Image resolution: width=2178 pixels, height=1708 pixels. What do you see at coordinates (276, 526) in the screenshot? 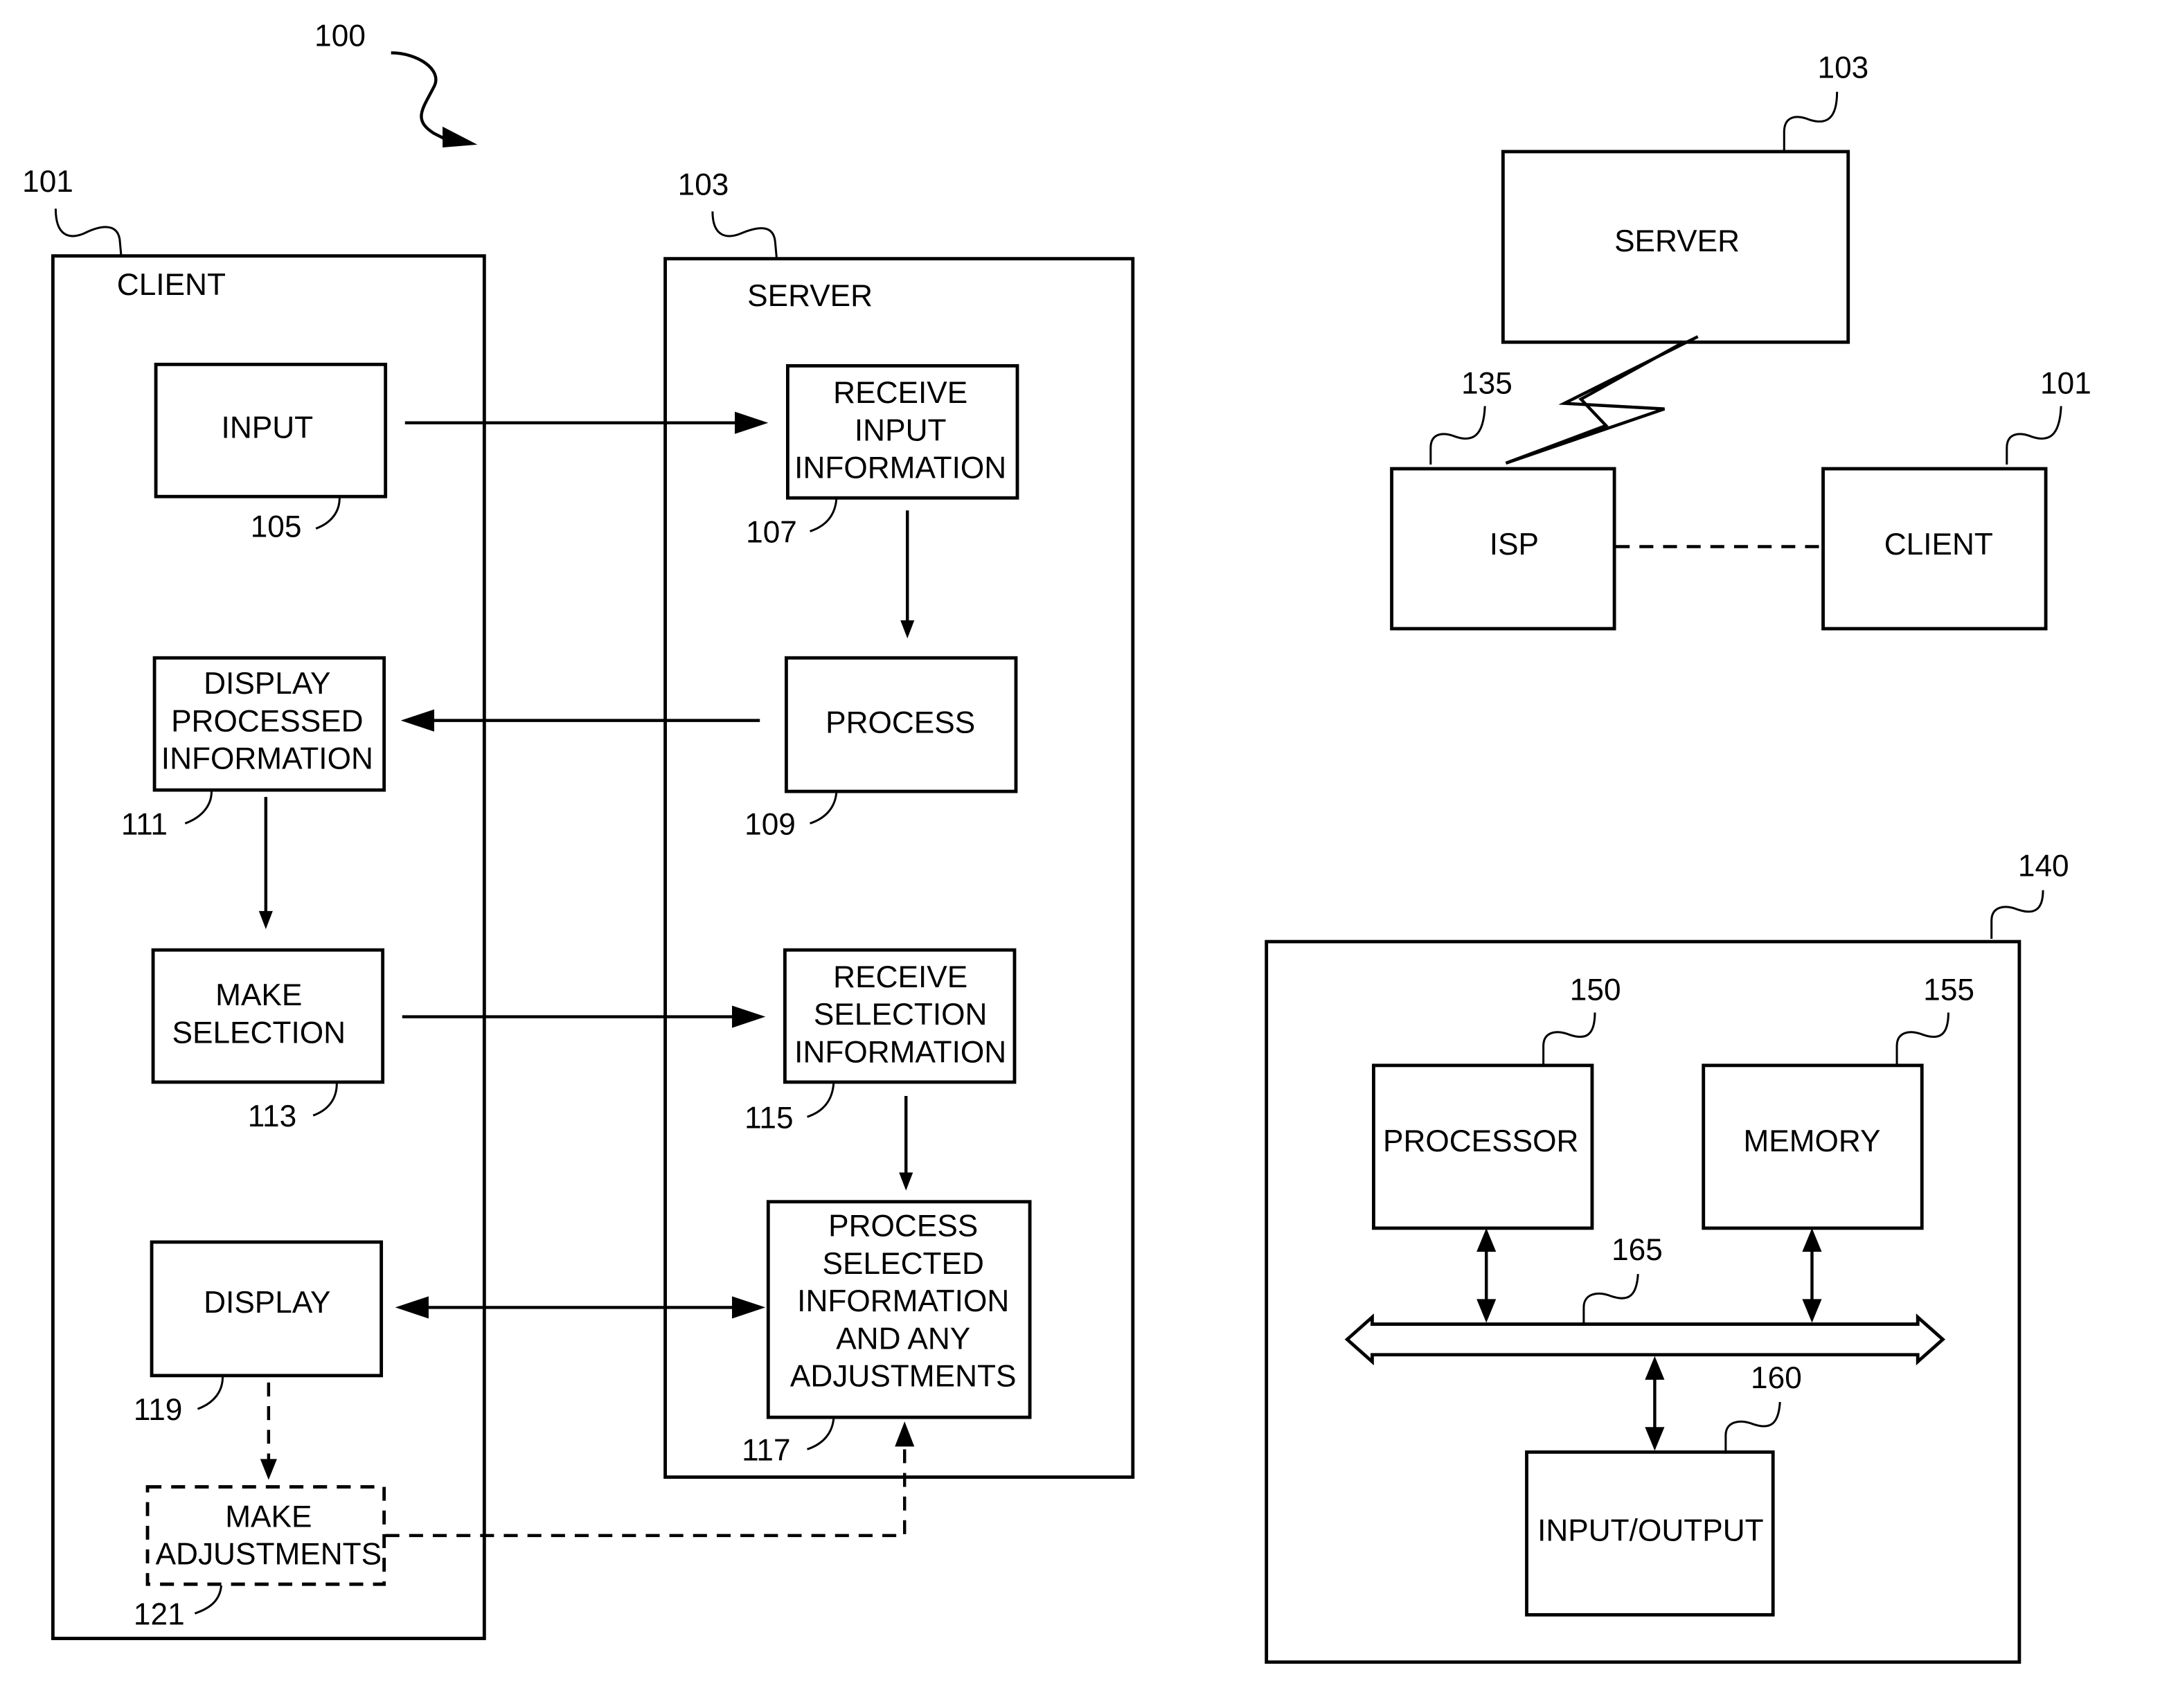
I see `input-block-ref: 105` at bounding box center [276, 526].